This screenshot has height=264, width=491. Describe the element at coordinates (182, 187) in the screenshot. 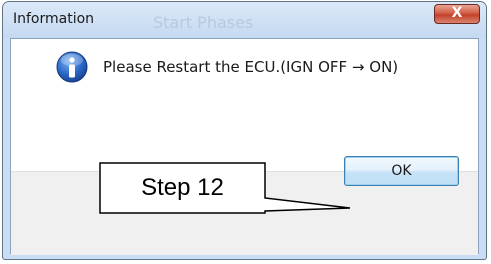

I see `step-label: Step 12` at that location.